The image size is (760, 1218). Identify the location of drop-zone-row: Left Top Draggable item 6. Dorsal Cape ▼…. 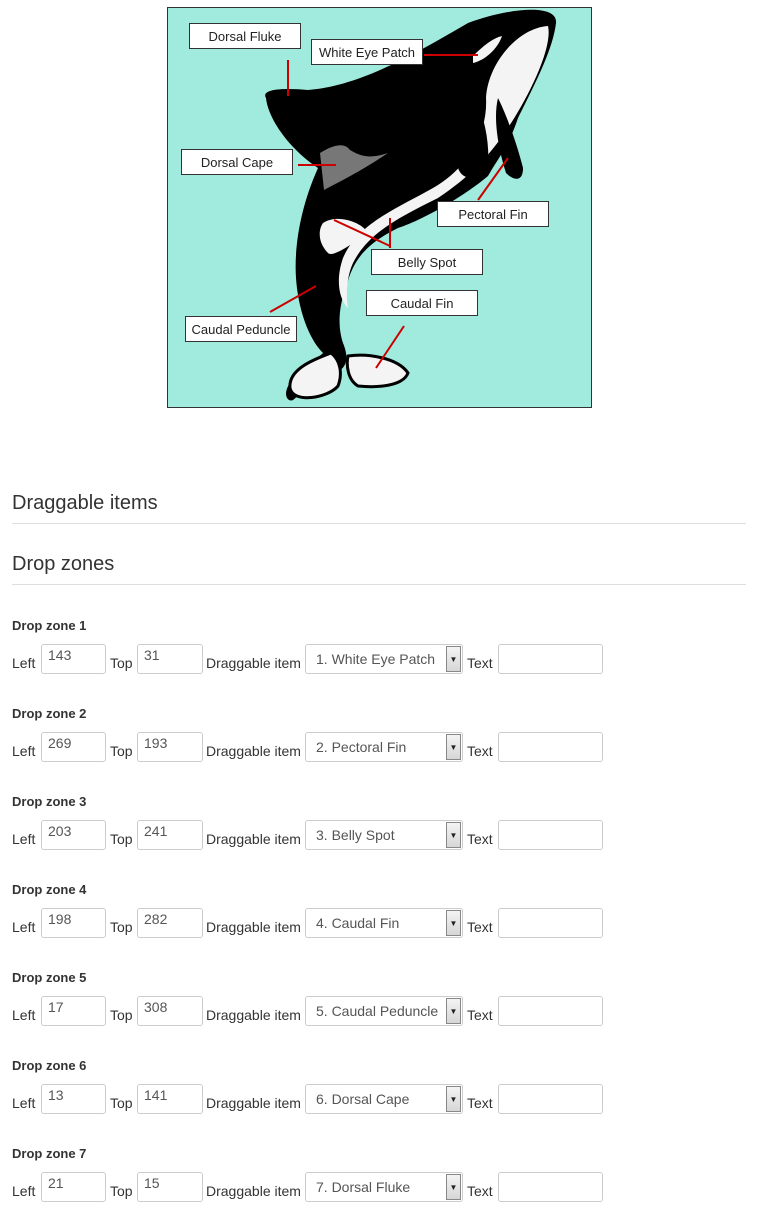
(382, 1099).